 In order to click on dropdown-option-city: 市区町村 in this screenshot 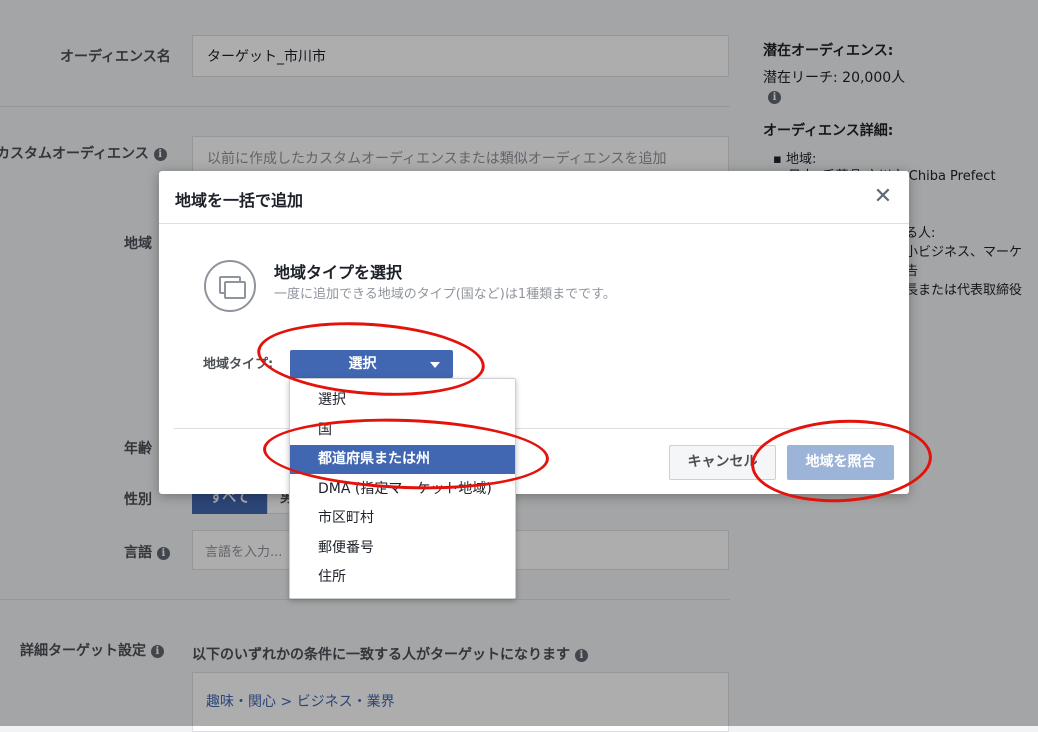, I will do `click(402, 518)`.